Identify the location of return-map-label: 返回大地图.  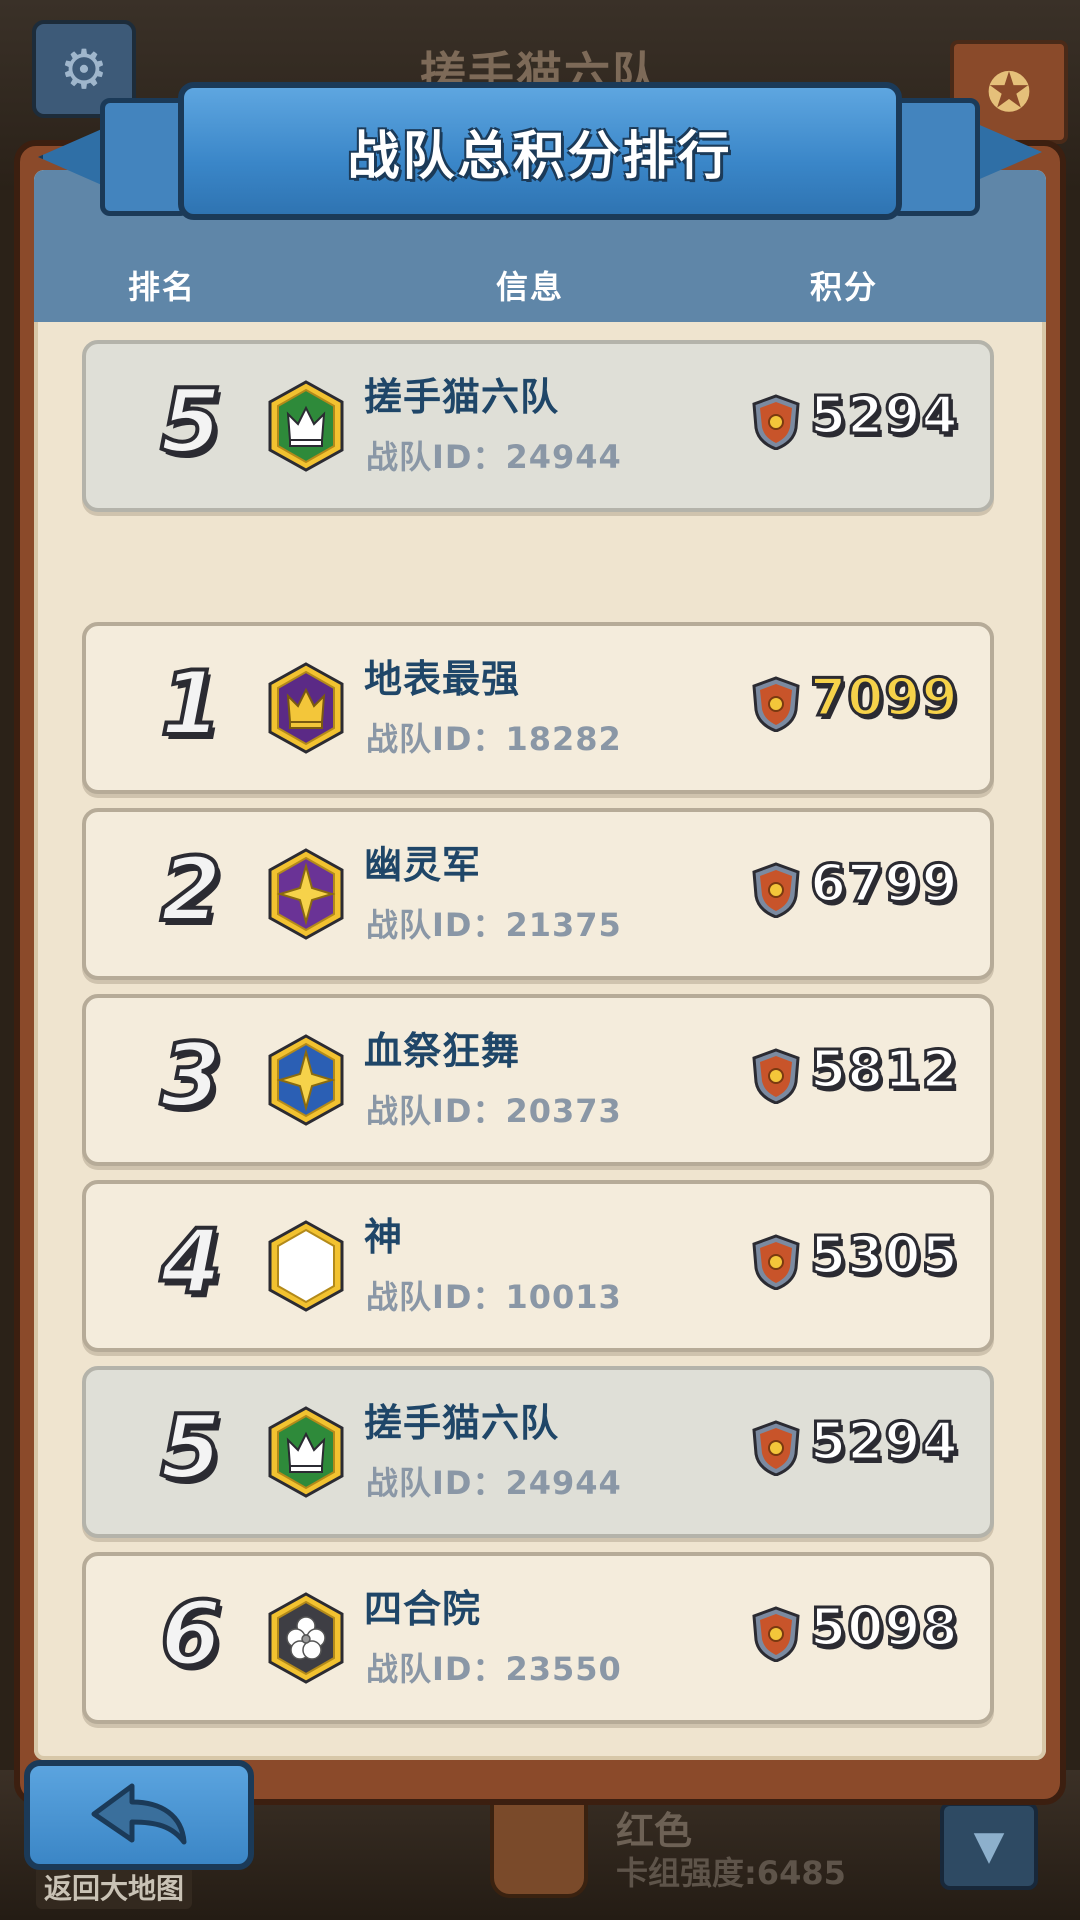
(114, 1887).